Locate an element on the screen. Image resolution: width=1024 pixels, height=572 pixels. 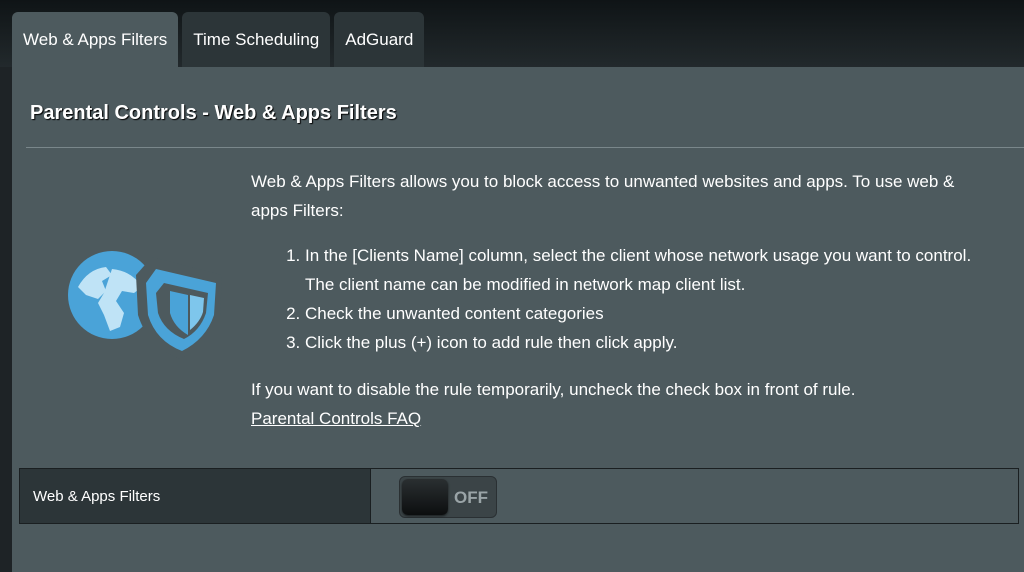
page-title: Parental Controls - Web & Apps Filters is located at coordinates (213, 113).